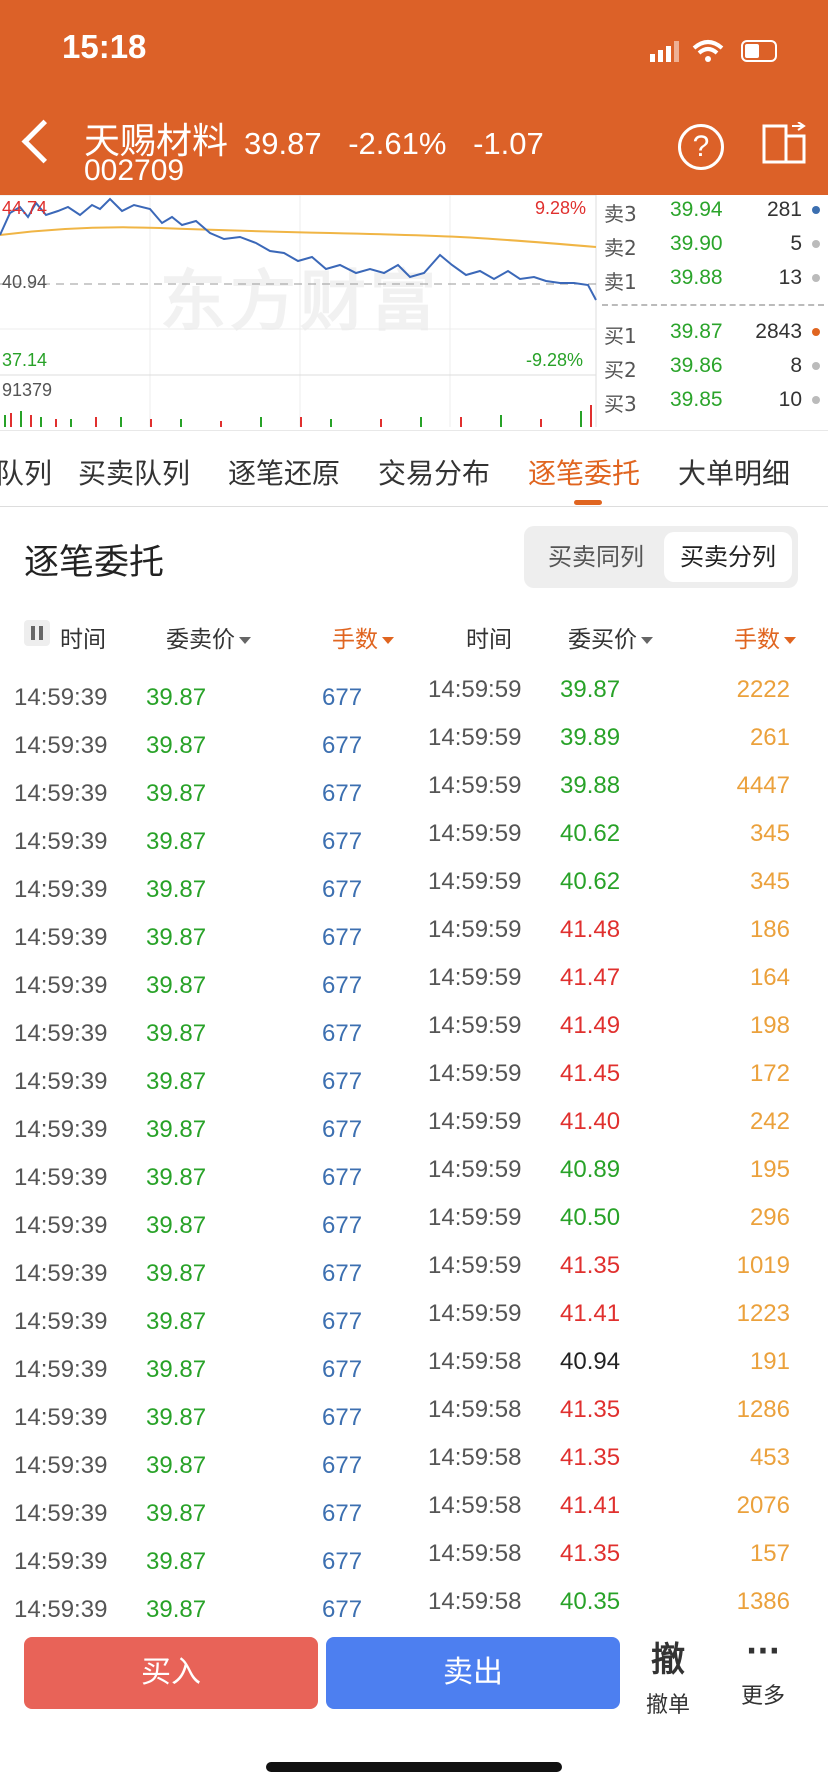 This screenshot has width=828, height=1792. I want to click on more-icon: ···, so click(763, 1651).